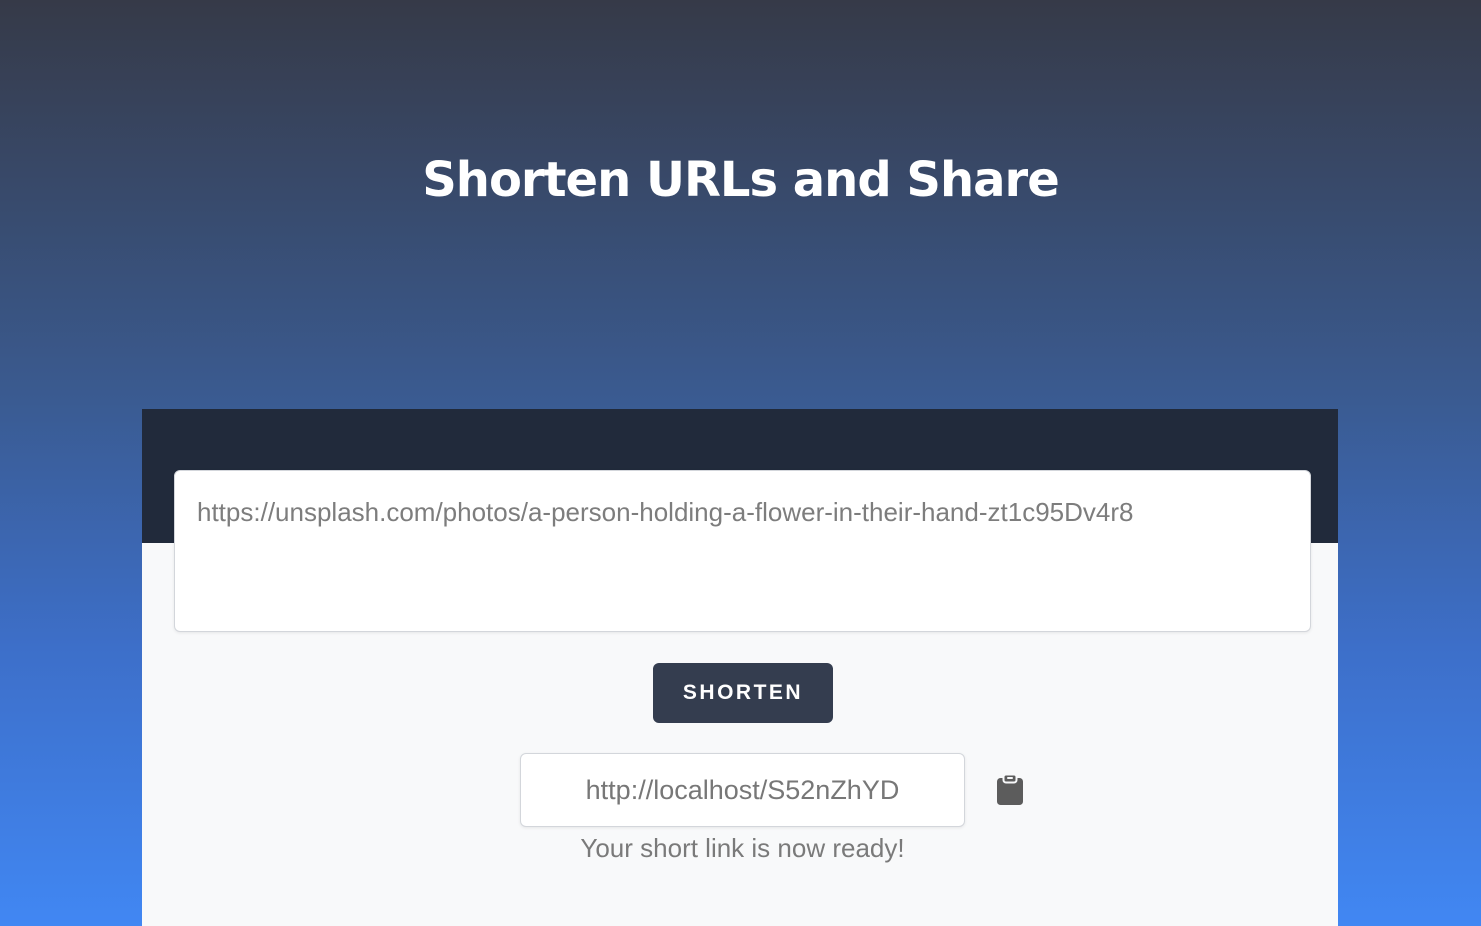 This screenshot has width=1481, height=926. What do you see at coordinates (743, 693) in the screenshot?
I see `shorten-button: SHORTEN` at bounding box center [743, 693].